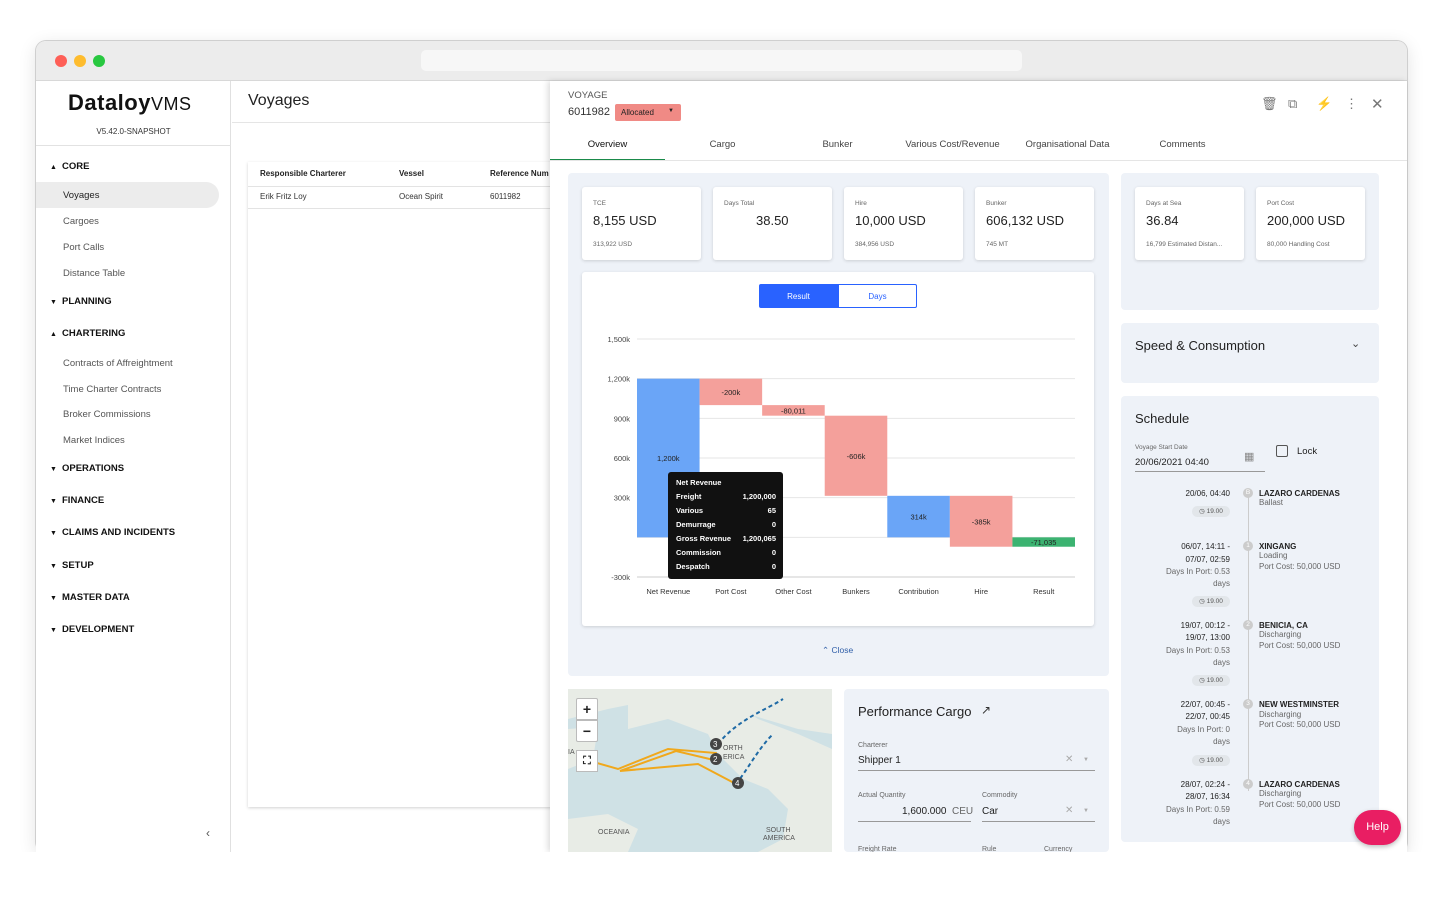  I want to click on maximize-window-button, so click(99, 61).